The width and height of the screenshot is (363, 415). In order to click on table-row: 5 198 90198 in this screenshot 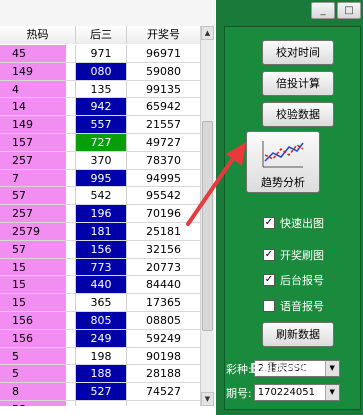, I will do `click(100, 356)`.